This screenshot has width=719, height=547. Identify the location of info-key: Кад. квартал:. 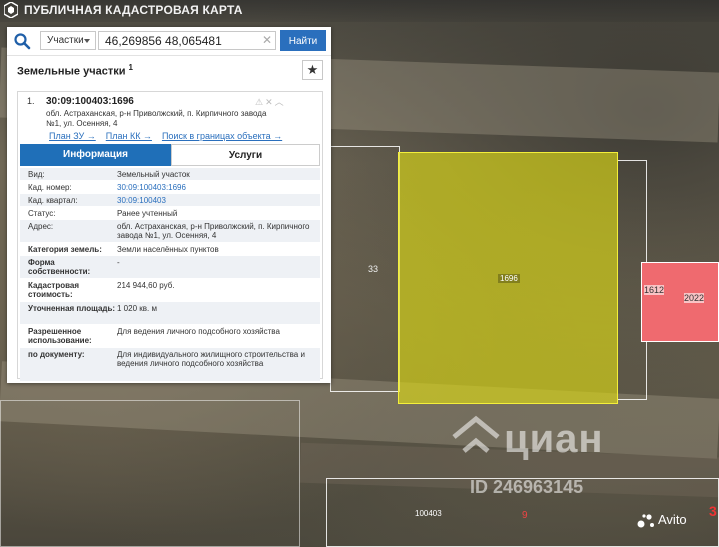
(53, 200).